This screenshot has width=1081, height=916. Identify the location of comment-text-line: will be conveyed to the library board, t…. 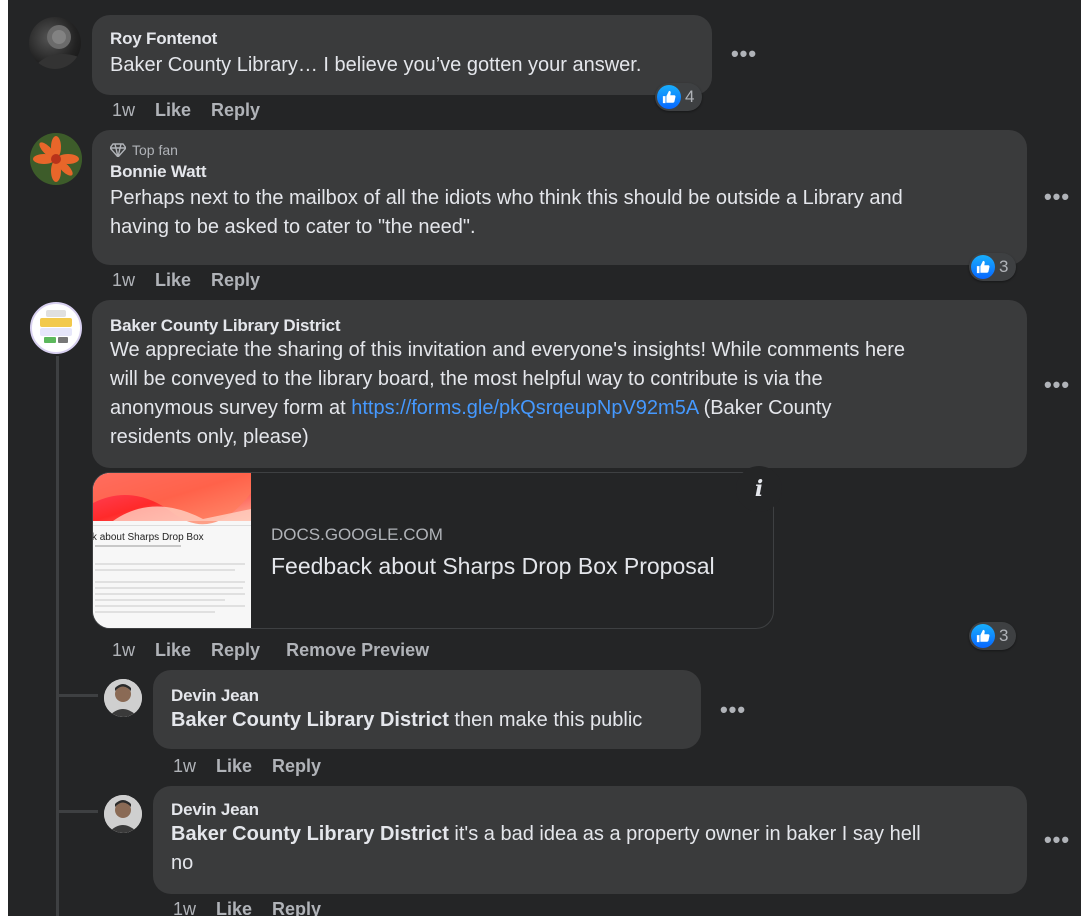
(466, 379).